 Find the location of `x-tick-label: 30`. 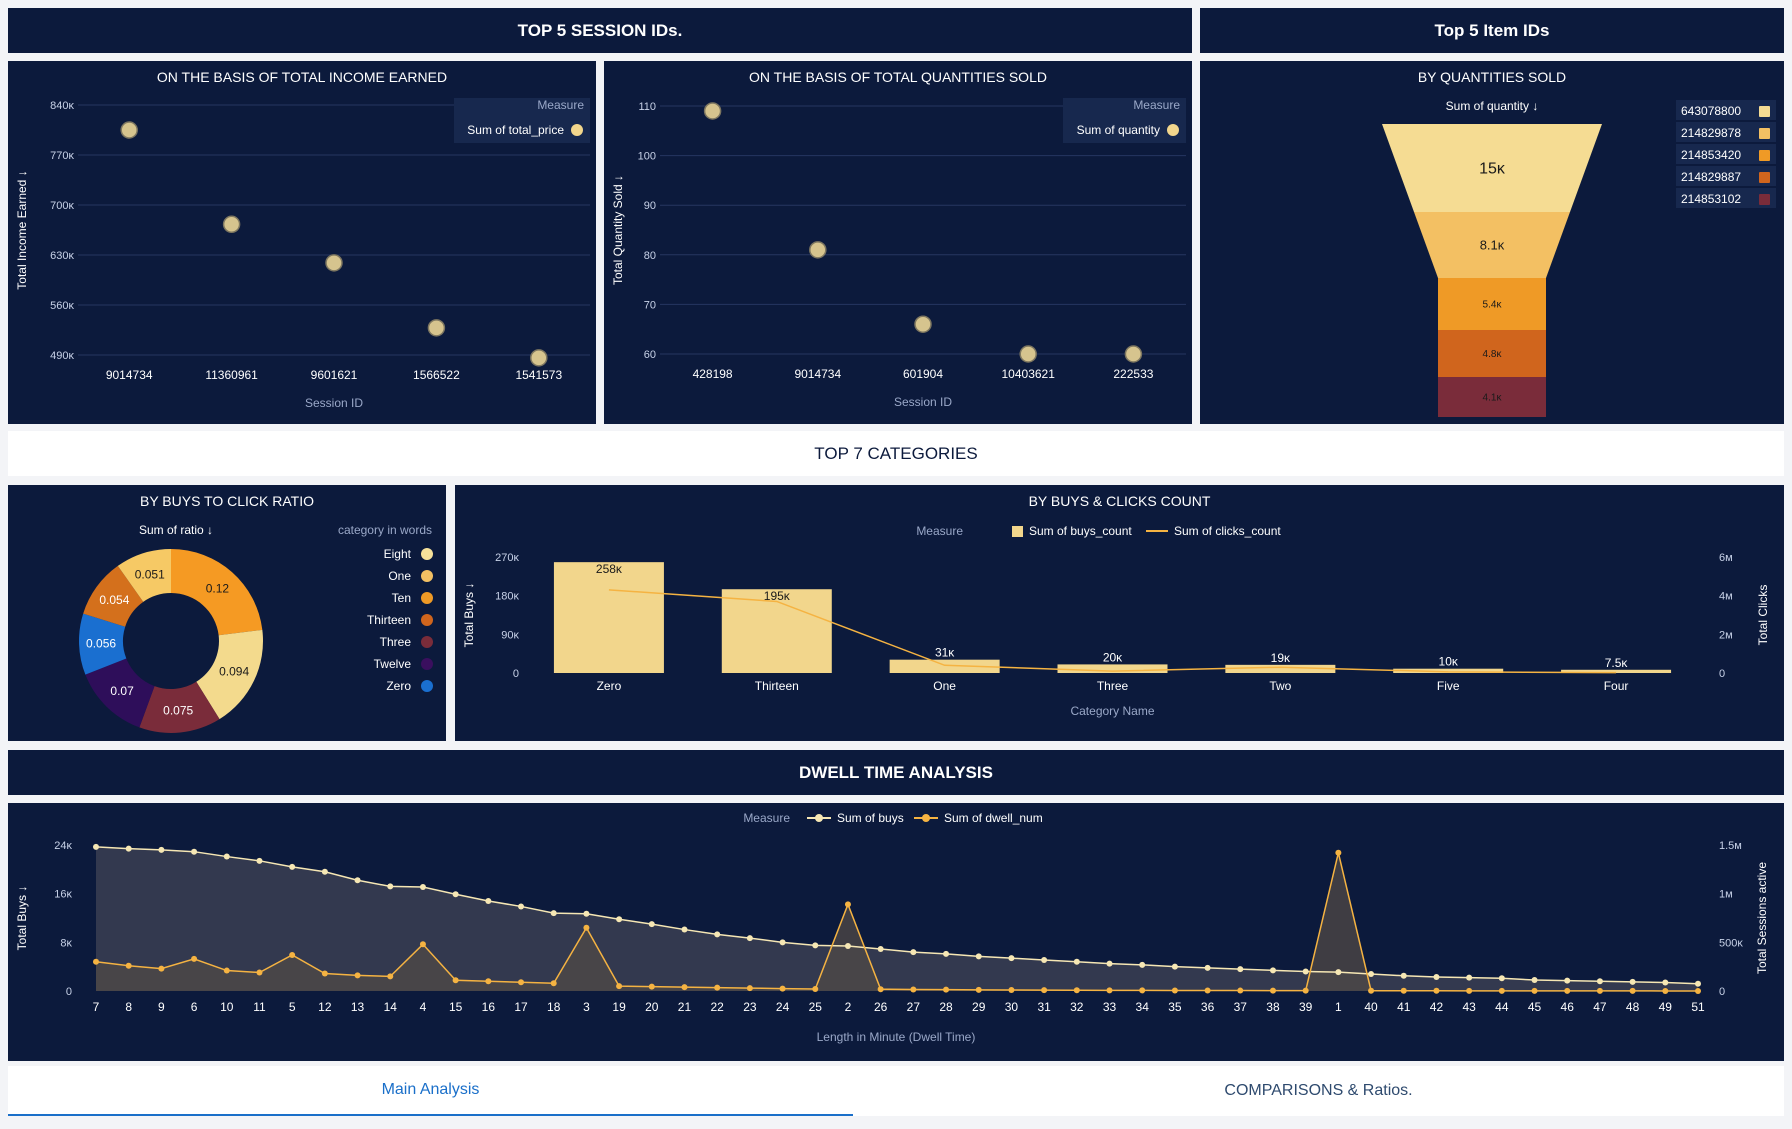

x-tick-label: 30 is located at coordinates (1012, 1007).